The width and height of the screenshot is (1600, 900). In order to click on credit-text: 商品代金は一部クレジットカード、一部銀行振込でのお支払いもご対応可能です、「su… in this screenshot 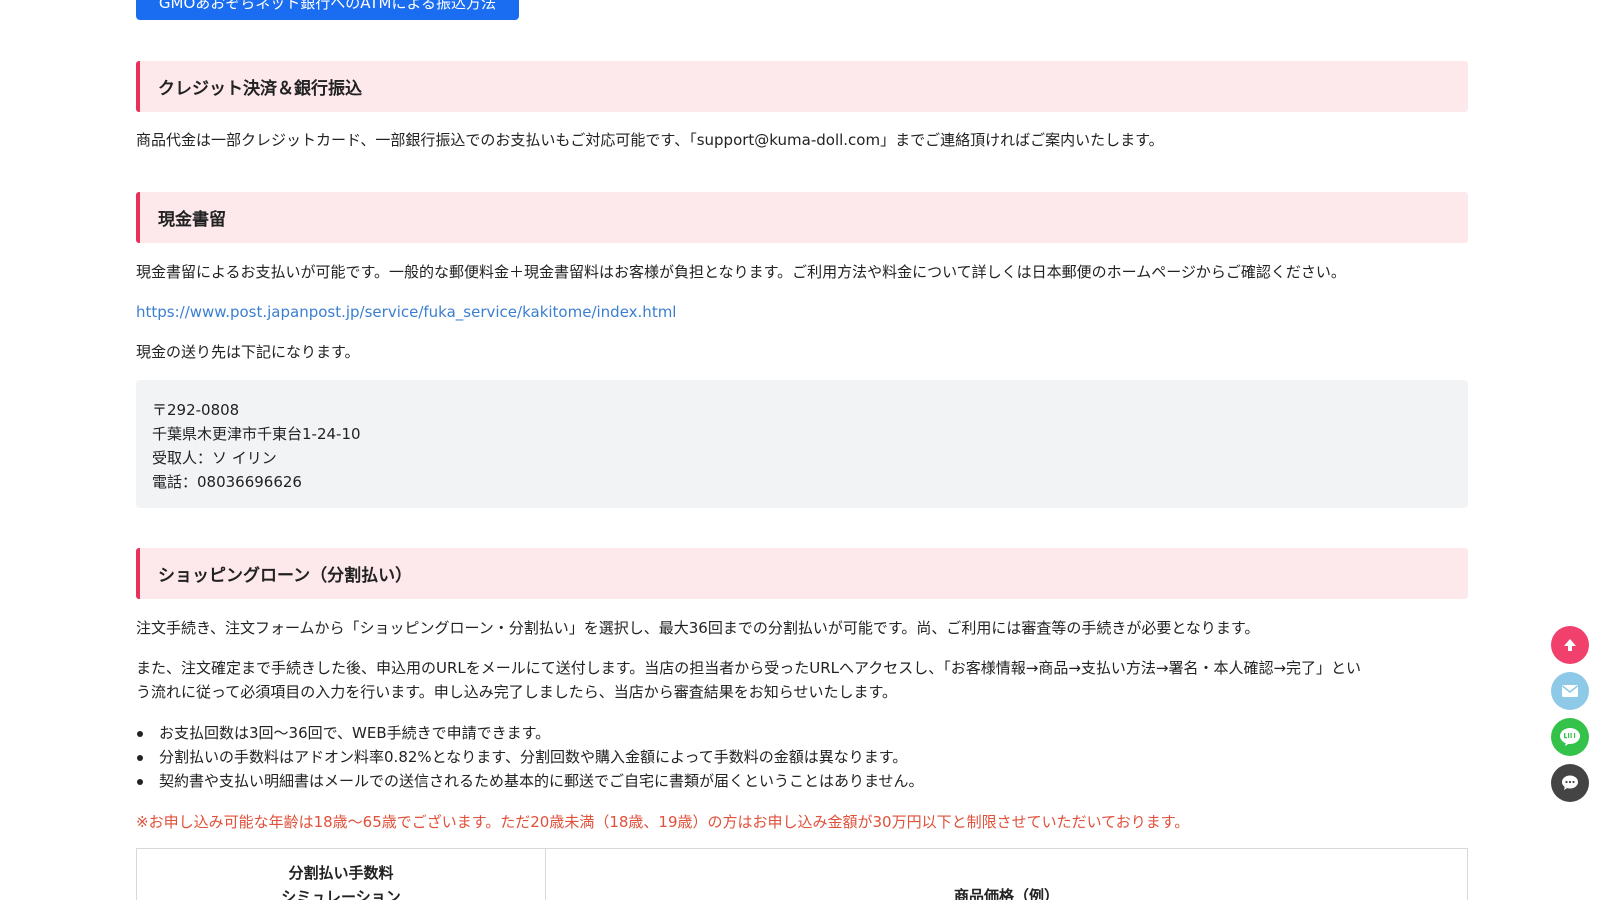, I will do `click(650, 140)`.